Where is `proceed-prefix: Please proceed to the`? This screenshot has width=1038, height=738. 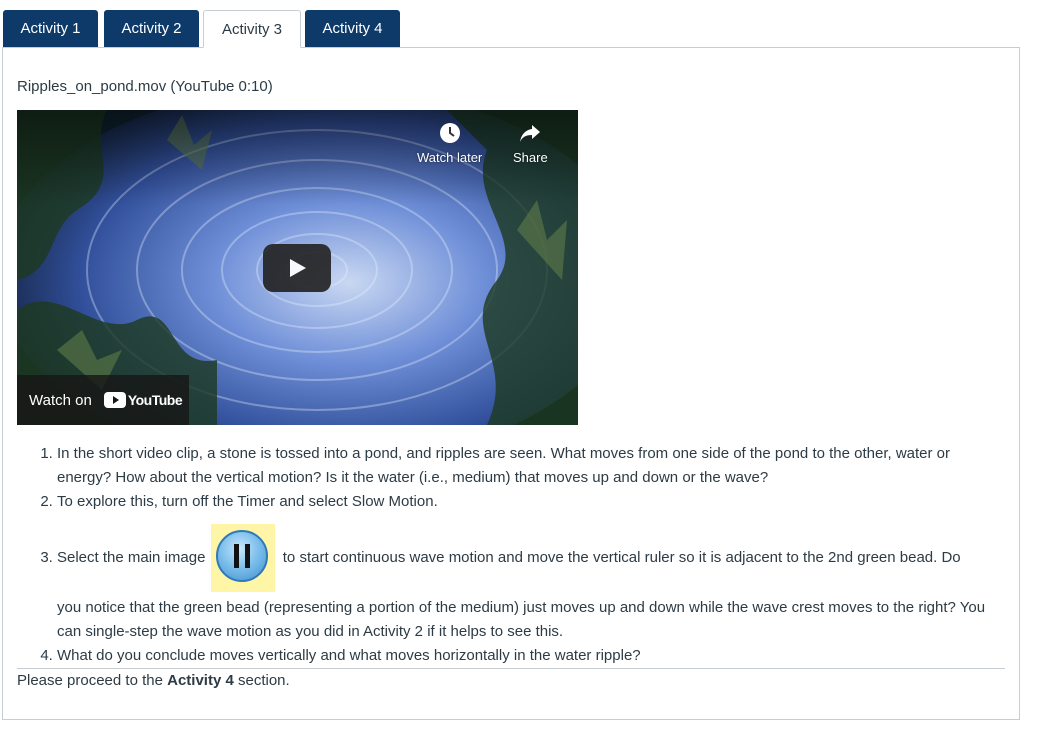 proceed-prefix: Please proceed to the is located at coordinates (90, 680).